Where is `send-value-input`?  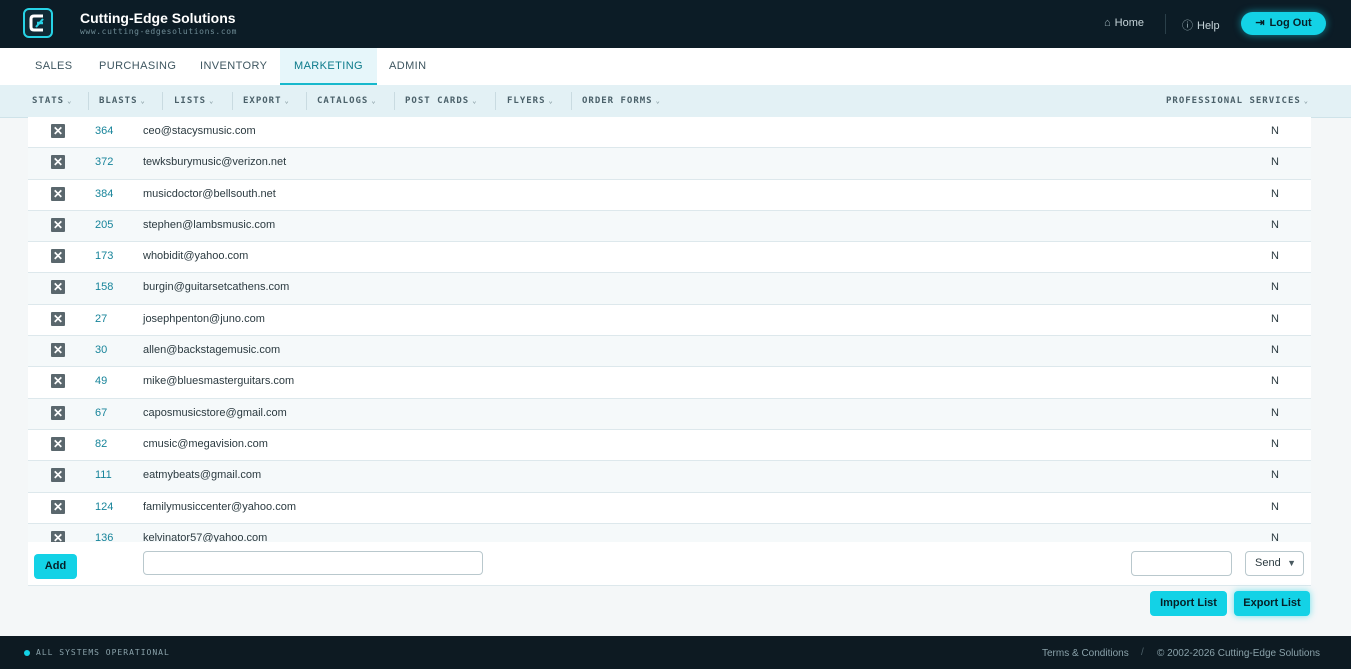
send-value-input is located at coordinates (1181, 563).